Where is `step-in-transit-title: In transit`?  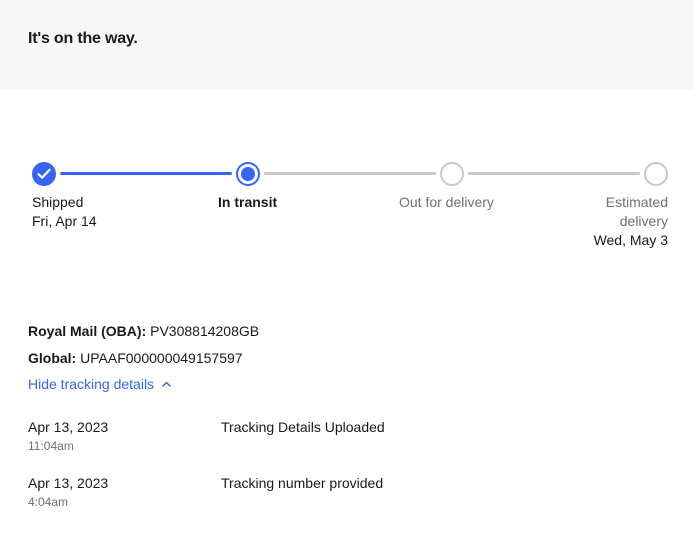
step-in-transit-title: In transit is located at coordinates (248, 202).